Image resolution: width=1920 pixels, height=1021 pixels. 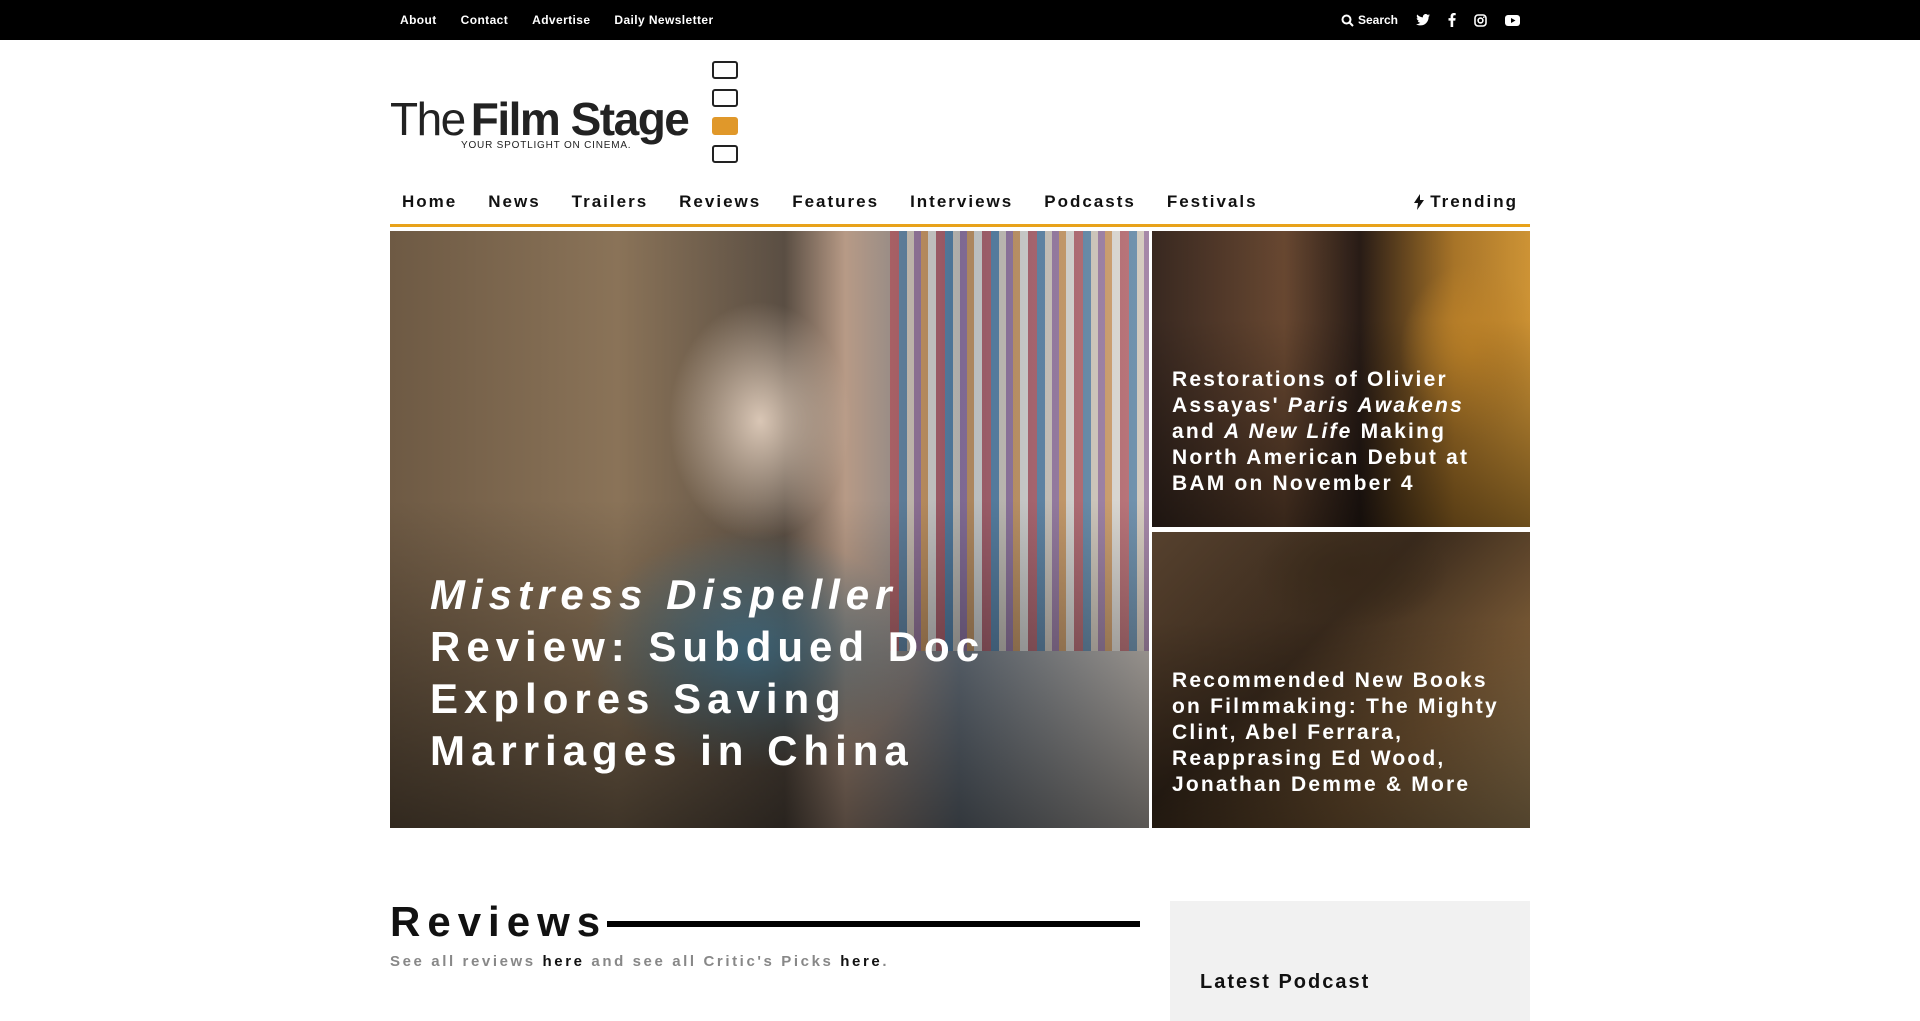 What do you see at coordinates (418, 20) in the screenshot?
I see `about-link: About` at bounding box center [418, 20].